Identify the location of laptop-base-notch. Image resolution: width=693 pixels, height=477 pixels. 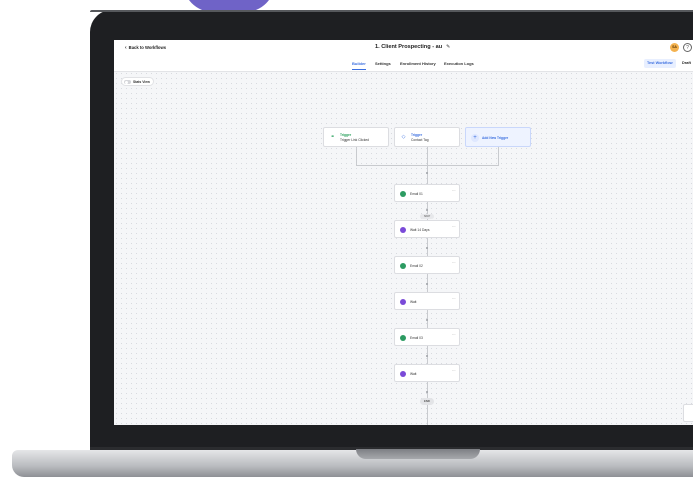
(418, 454).